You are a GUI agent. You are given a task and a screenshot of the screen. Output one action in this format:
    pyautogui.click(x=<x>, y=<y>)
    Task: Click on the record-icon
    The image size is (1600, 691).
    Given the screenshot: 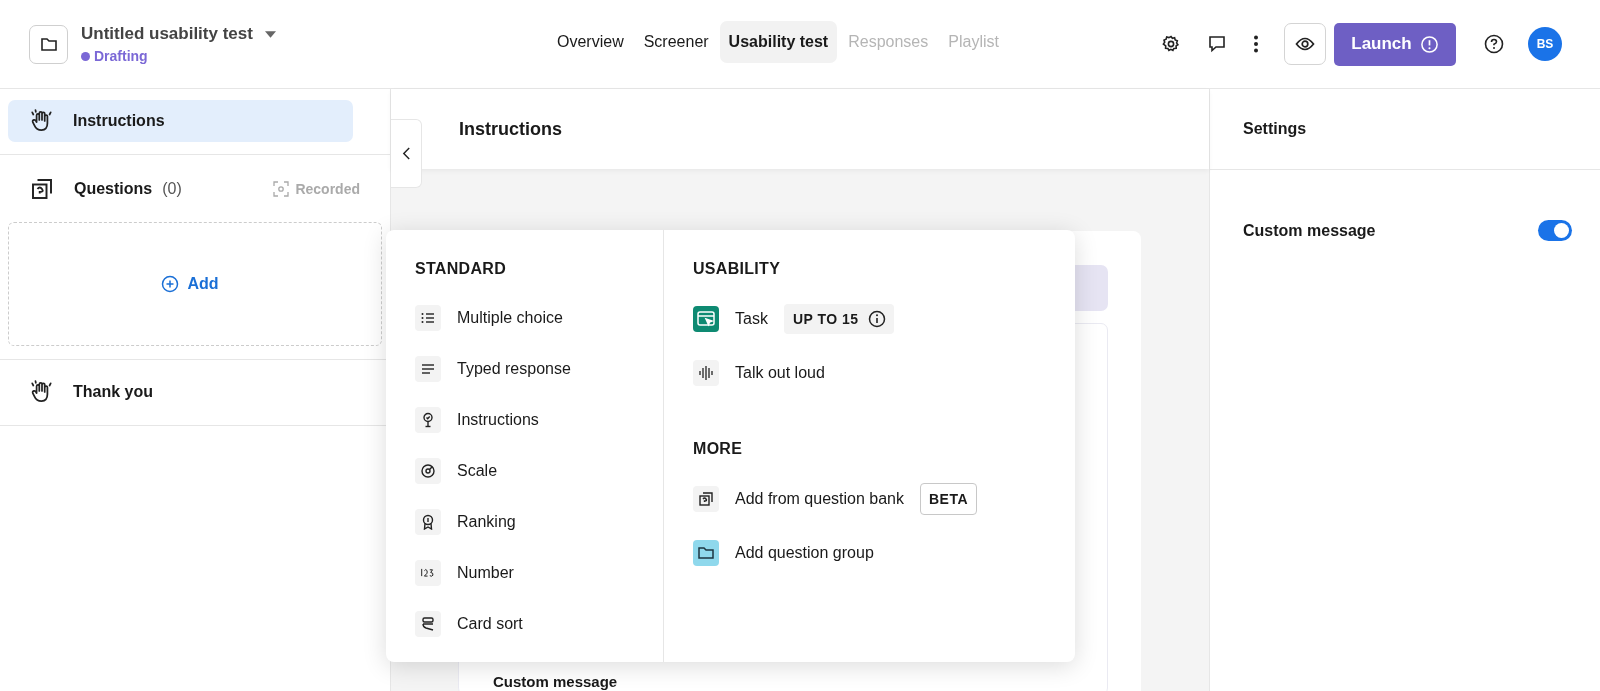 What is the action you would take?
    pyautogui.click(x=281, y=189)
    